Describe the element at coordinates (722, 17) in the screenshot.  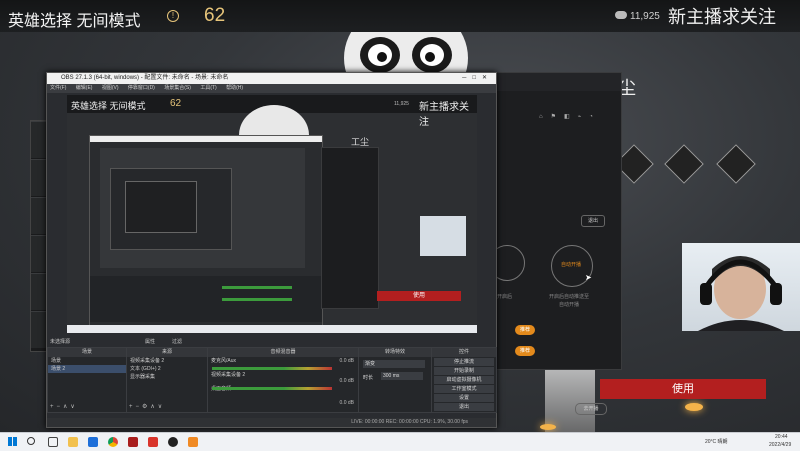
I see `follow-banner: 新主播求关注` at that location.